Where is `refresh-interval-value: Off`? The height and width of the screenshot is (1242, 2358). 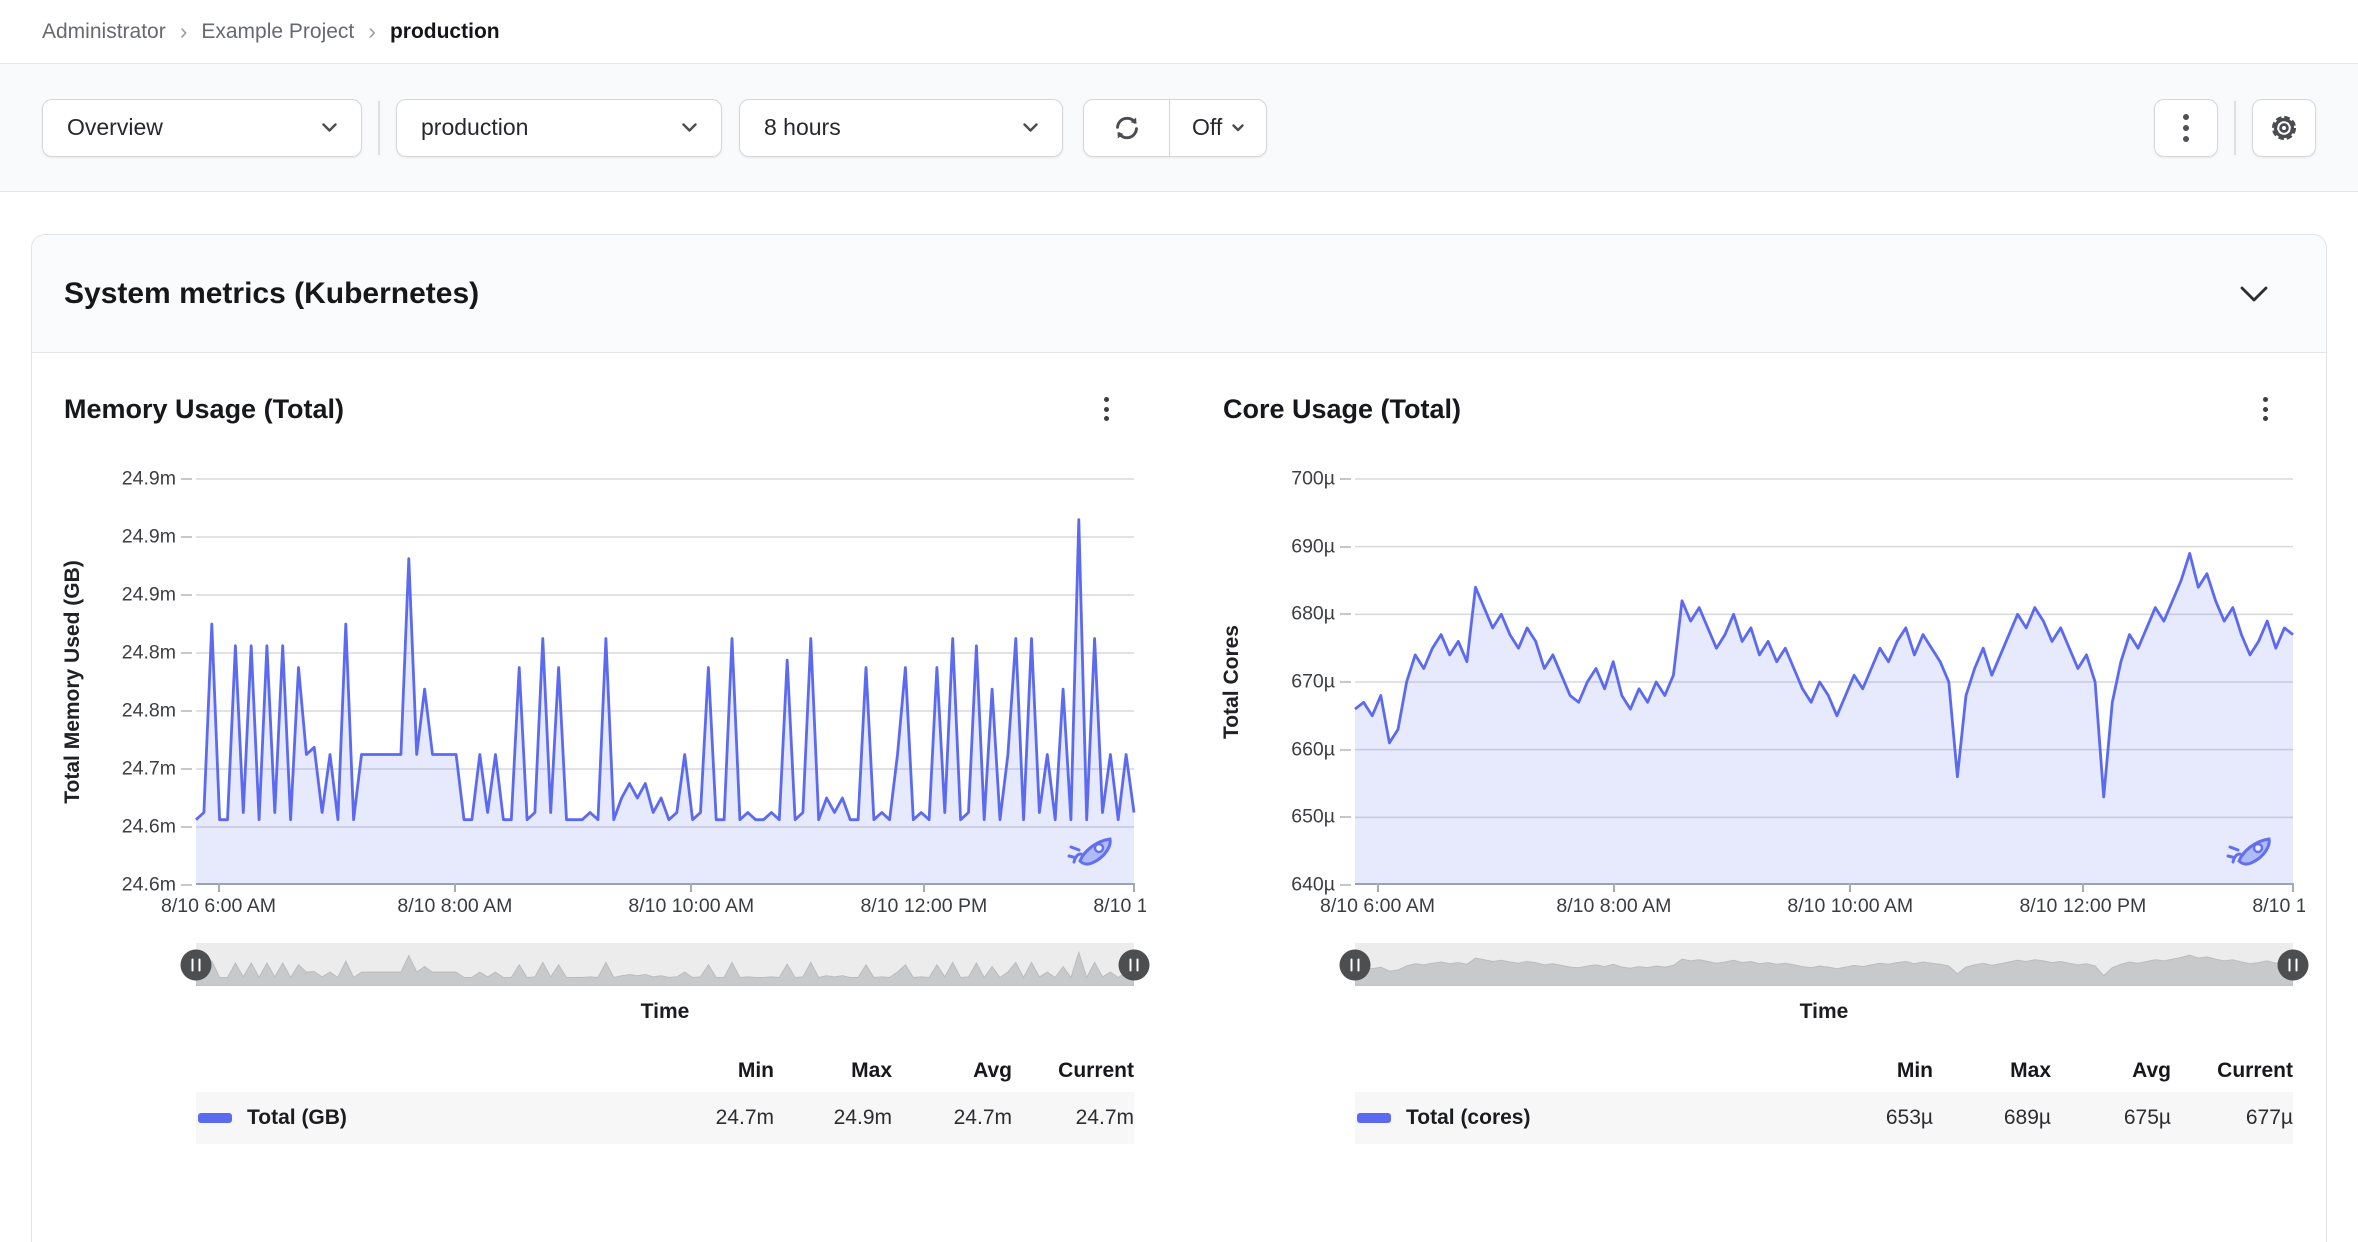 refresh-interval-value: Off is located at coordinates (1207, 127).